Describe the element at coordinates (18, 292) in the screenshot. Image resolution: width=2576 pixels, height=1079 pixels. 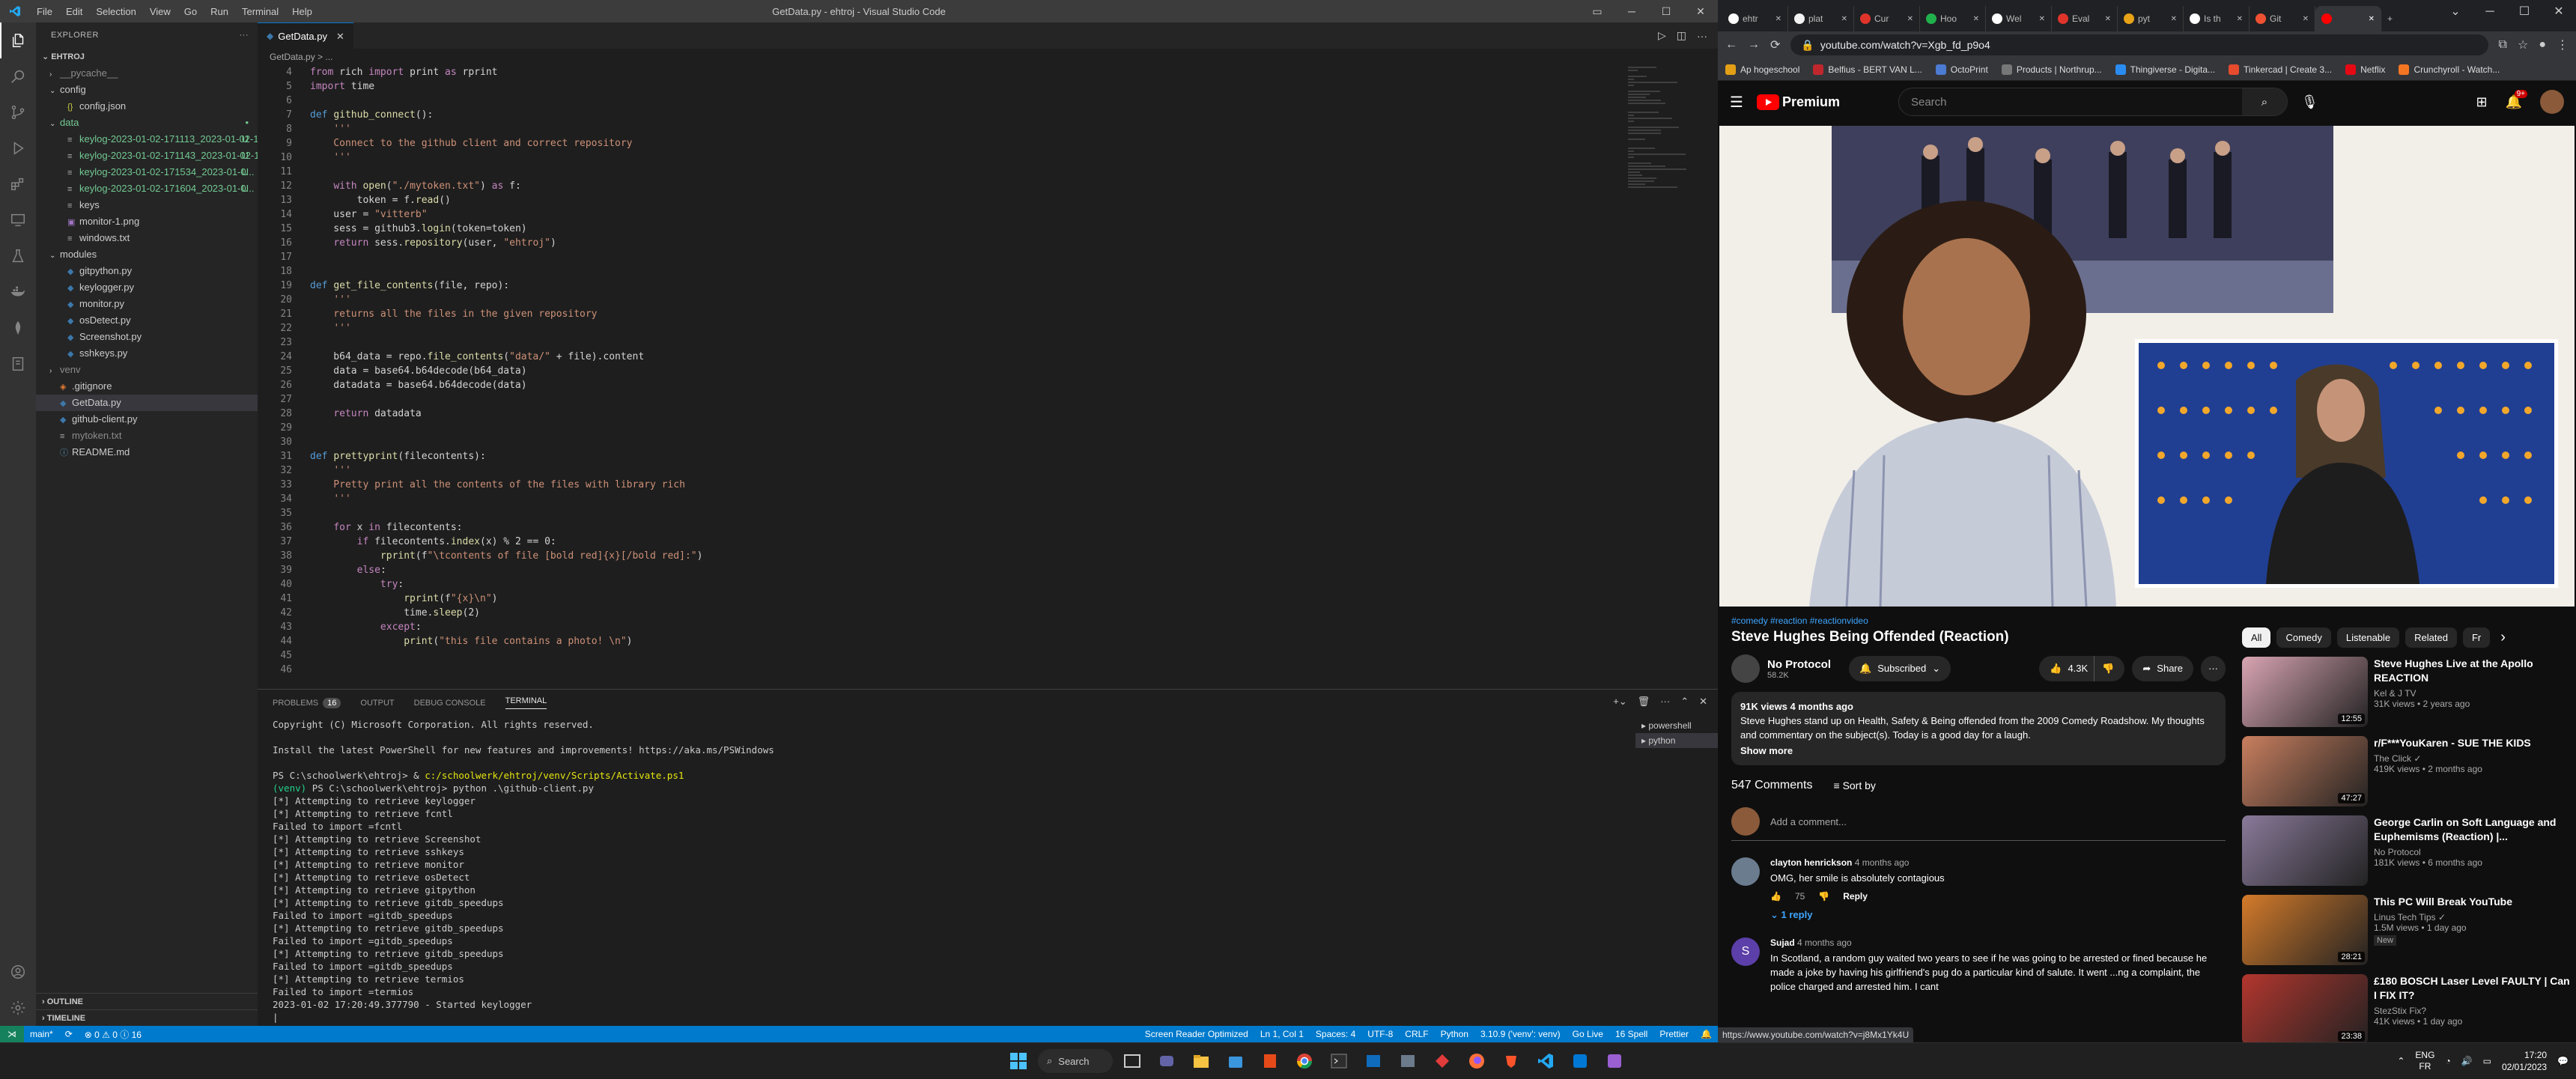
I see `docker-icon` at that location.